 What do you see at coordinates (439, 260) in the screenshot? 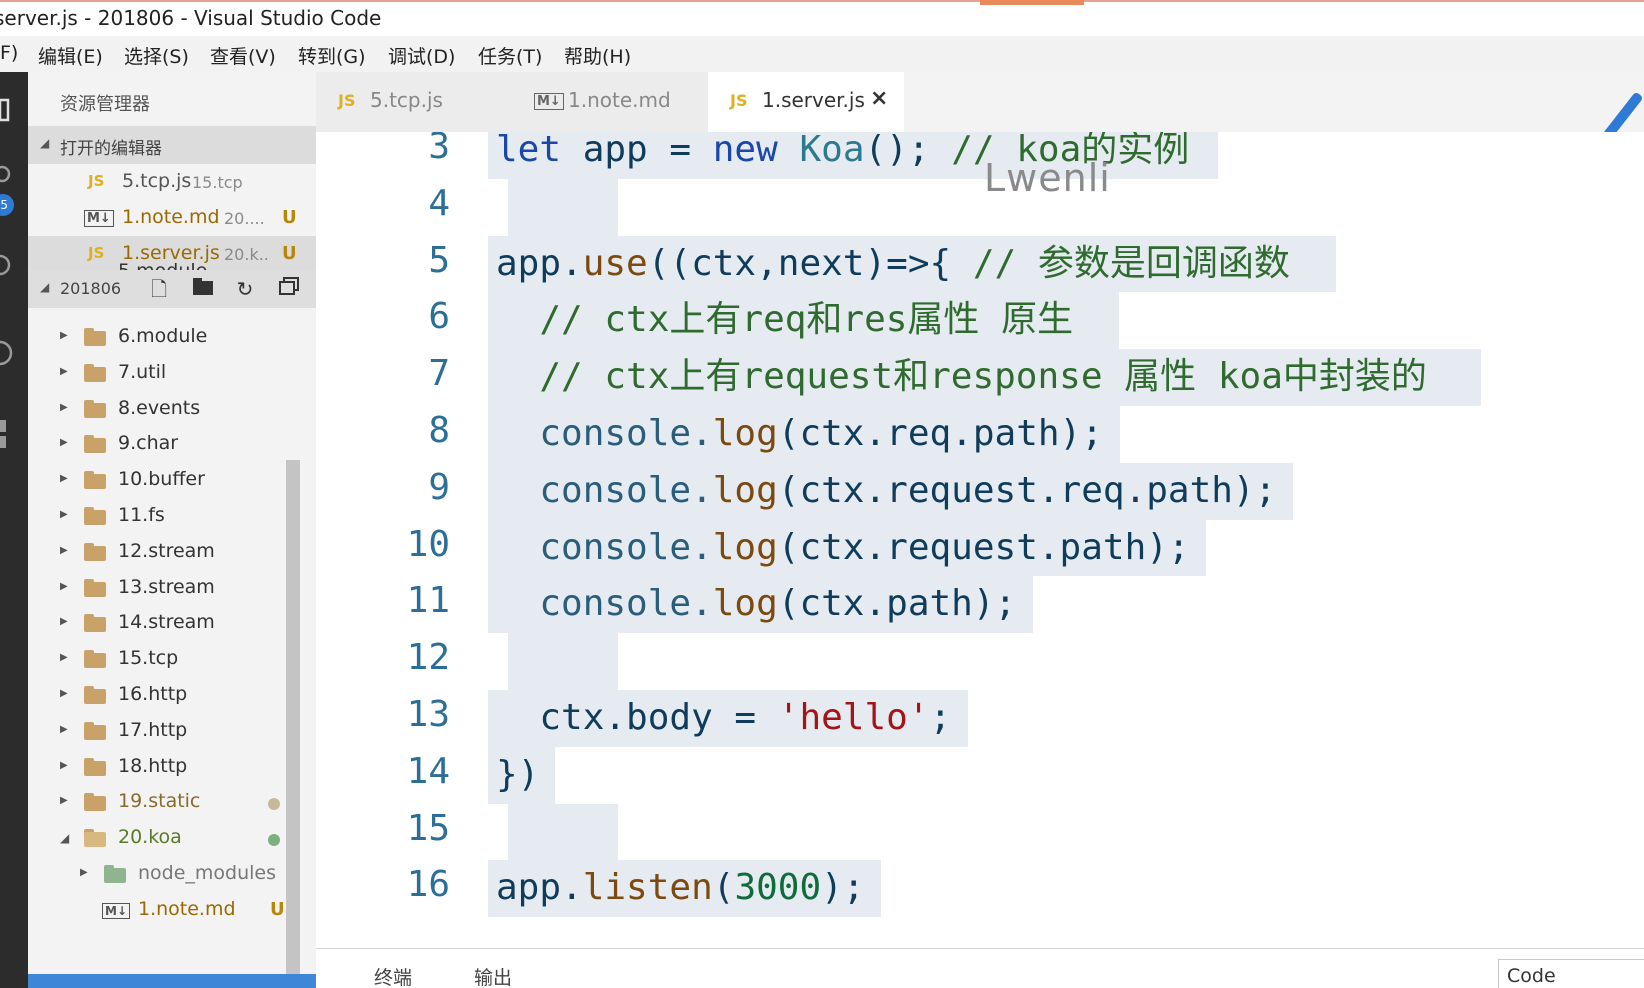
I see `line-number: 5` at bounding box center [439, 260].